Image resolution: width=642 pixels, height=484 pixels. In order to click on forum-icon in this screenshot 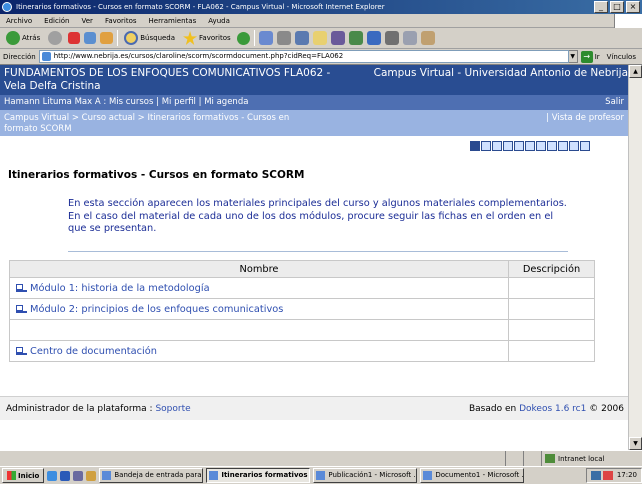, I will do `click(563, 146)`.